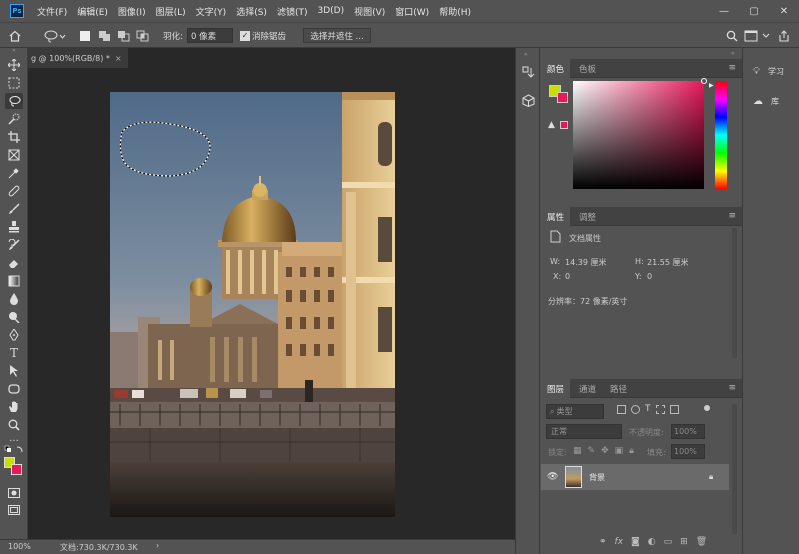 The width and height of the screenshot is (799, 554). What do you see at coordinates (330, 11) in the screenshot?
I see `menu-3d: 3D(D)` at bounding box center [330, 11].